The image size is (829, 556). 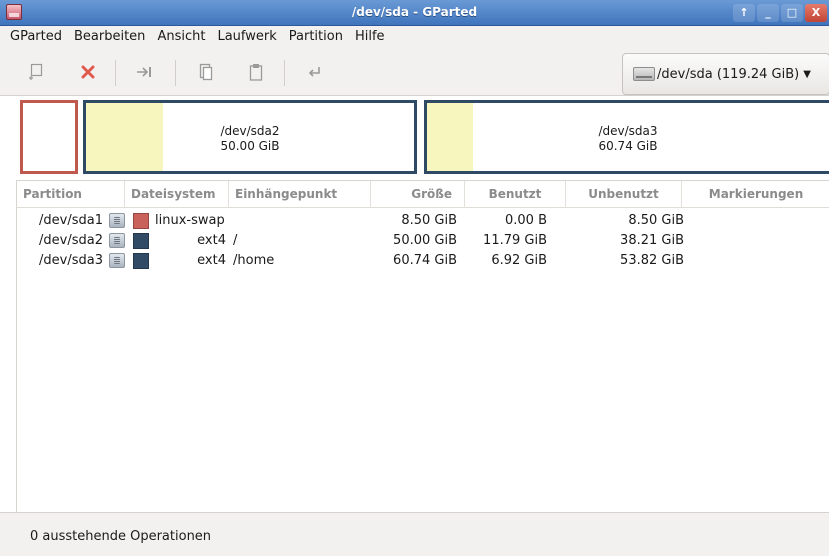 I want to click on used-cell: 6.92 GiB, so click(x=519, y=260).